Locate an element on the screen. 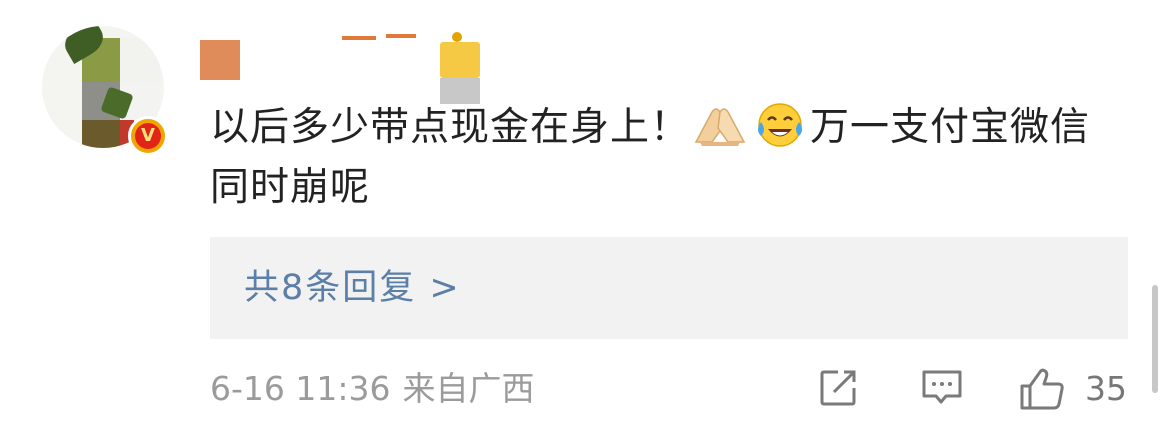 The height and width of the screenshot is (438, 1170). view-replies-link: 共8条回复 > is located at coordinates (352, 288).